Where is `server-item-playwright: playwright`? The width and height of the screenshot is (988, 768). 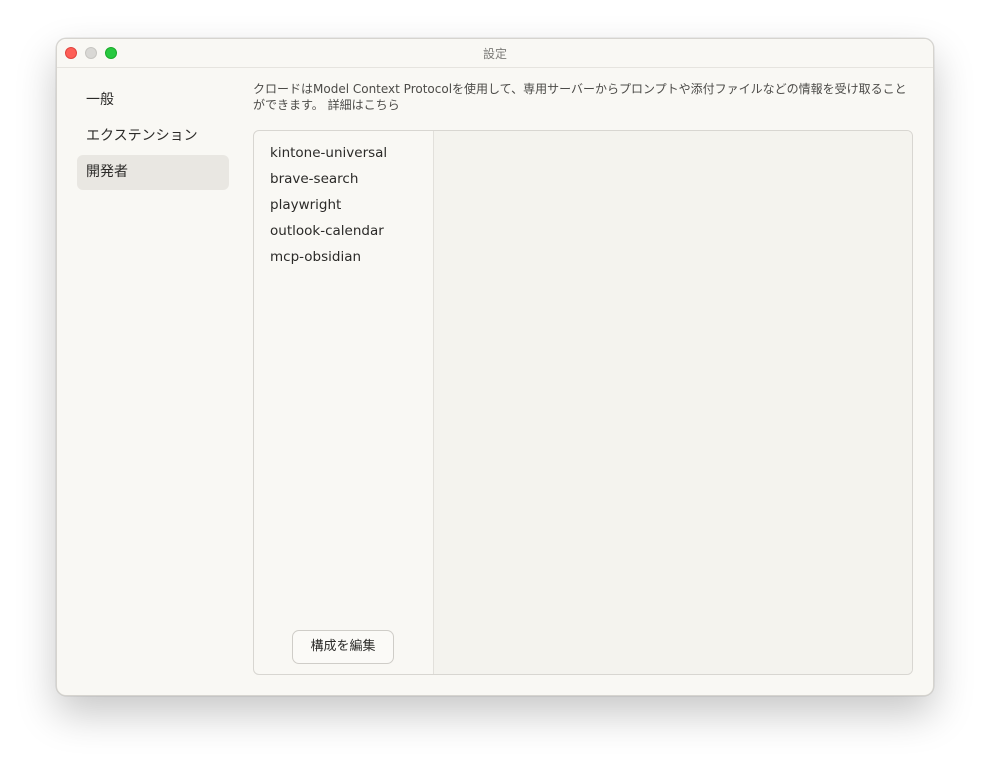
server-item-playwright: playwright is located at coordinates (343, 205).